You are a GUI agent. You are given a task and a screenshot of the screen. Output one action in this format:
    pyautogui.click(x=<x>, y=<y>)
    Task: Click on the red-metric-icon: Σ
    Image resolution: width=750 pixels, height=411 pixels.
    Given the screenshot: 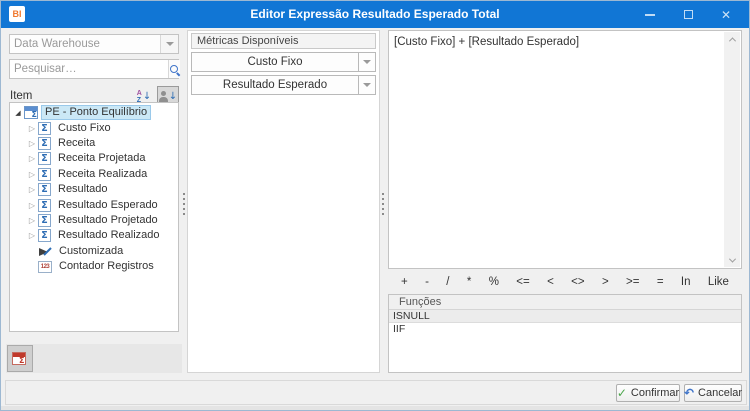 What is the action you would take?
    pyautogui.click(x=18, y=358)
    